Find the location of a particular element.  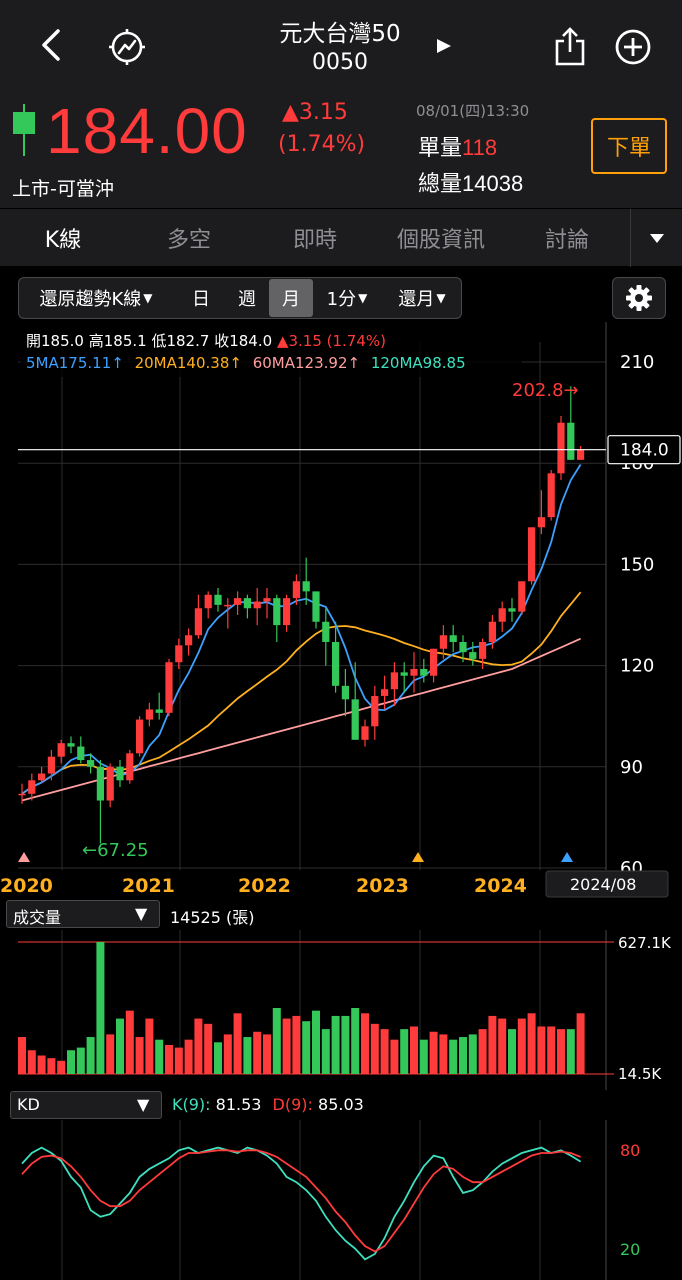

kline-mode-label: 還原趨勢K線 is located at coordinates (90, 299).